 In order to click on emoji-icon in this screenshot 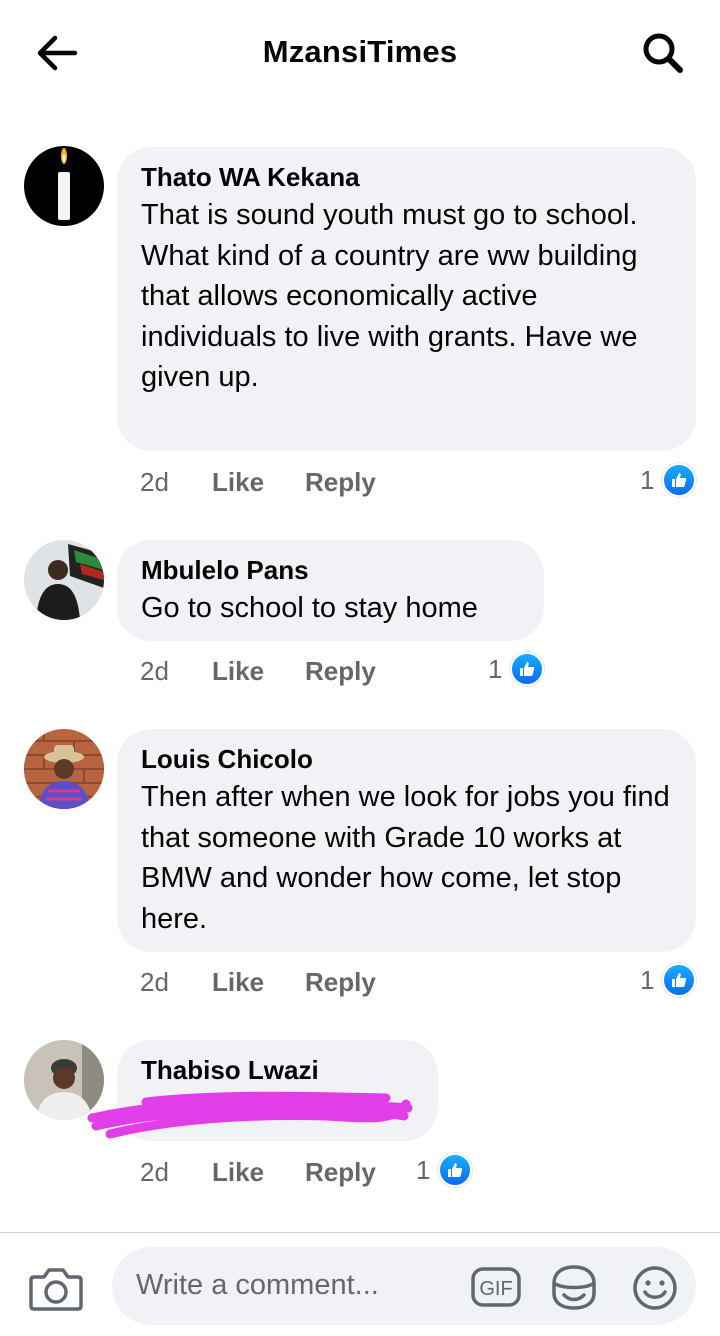, I will do `click(655, 1288)`.